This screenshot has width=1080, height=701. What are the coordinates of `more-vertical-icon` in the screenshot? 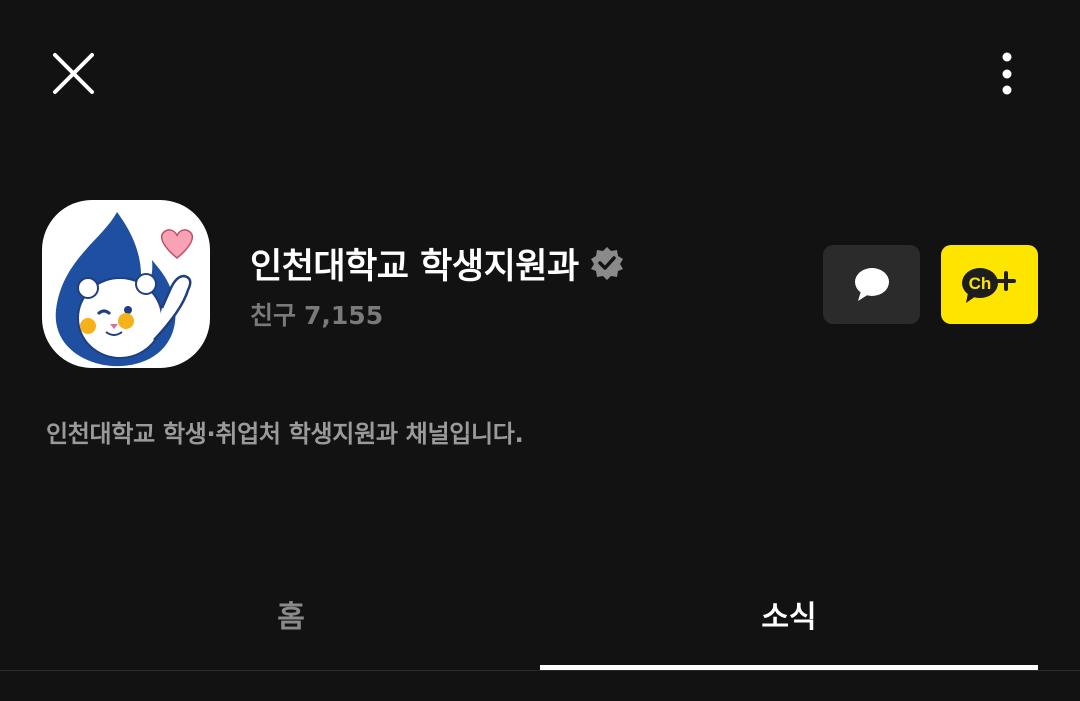 It's located at (1007, 73).